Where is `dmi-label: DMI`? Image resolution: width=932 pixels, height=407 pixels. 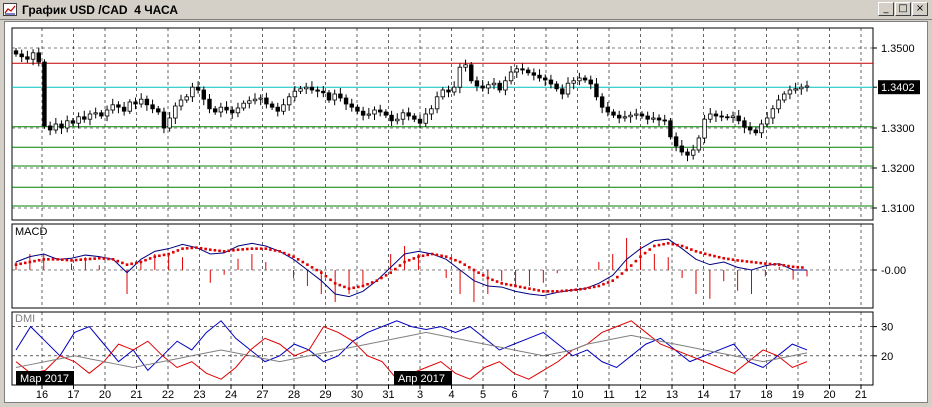
dmi-label: DMI is located at coordinates (25, 319).